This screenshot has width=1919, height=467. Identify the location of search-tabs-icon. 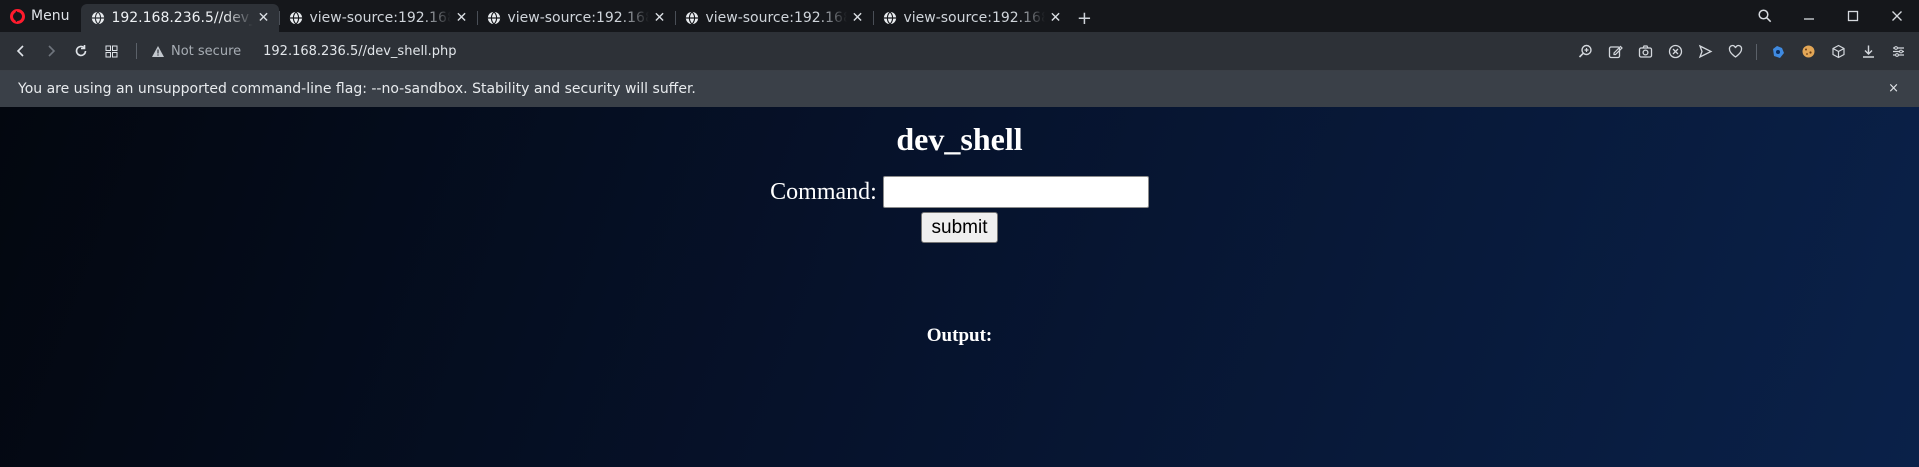
(1765, 16).